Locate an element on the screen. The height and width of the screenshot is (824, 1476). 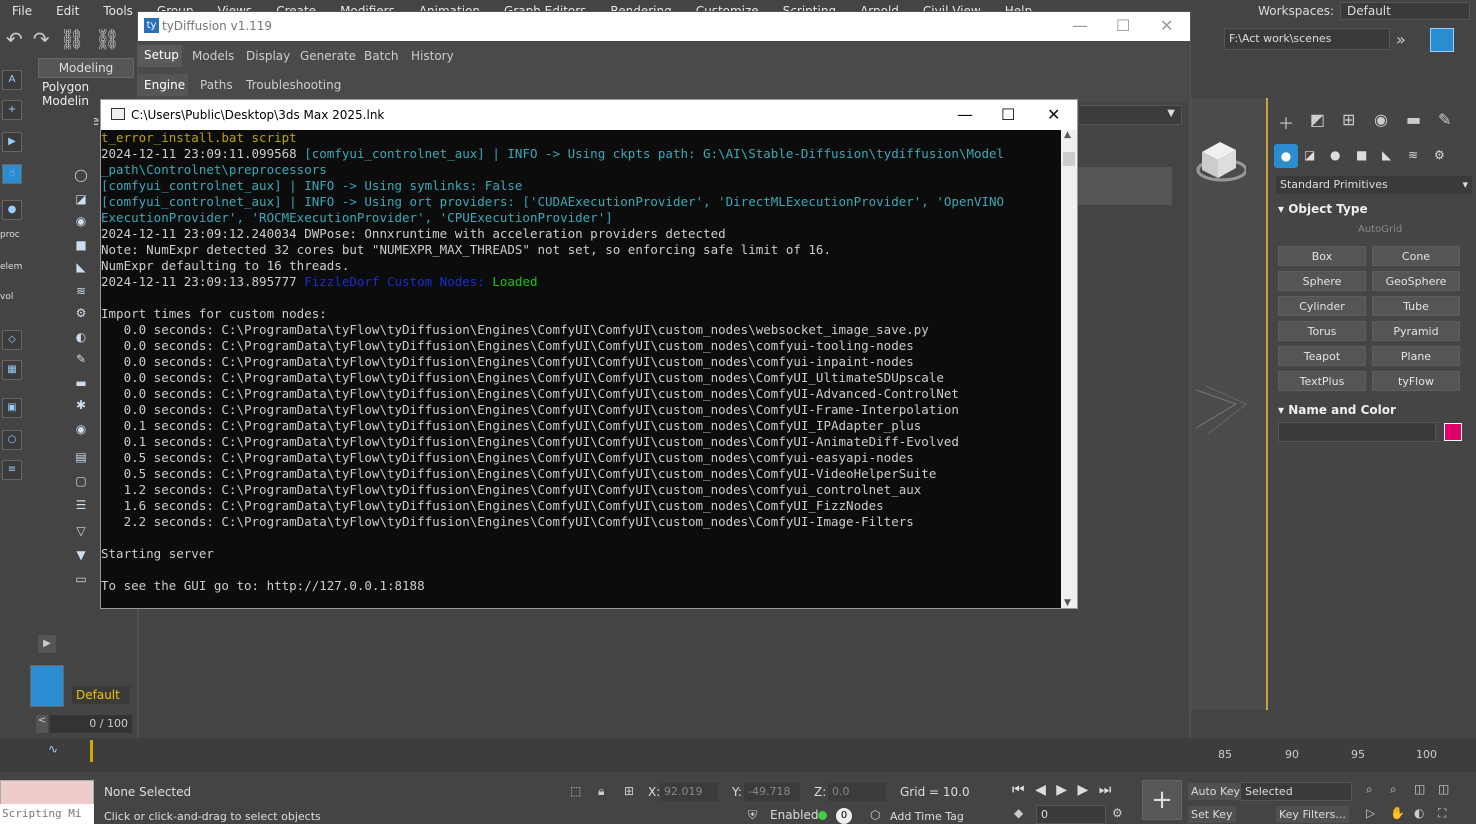
zero-badge: 0 is located at coordinates (844, 816).